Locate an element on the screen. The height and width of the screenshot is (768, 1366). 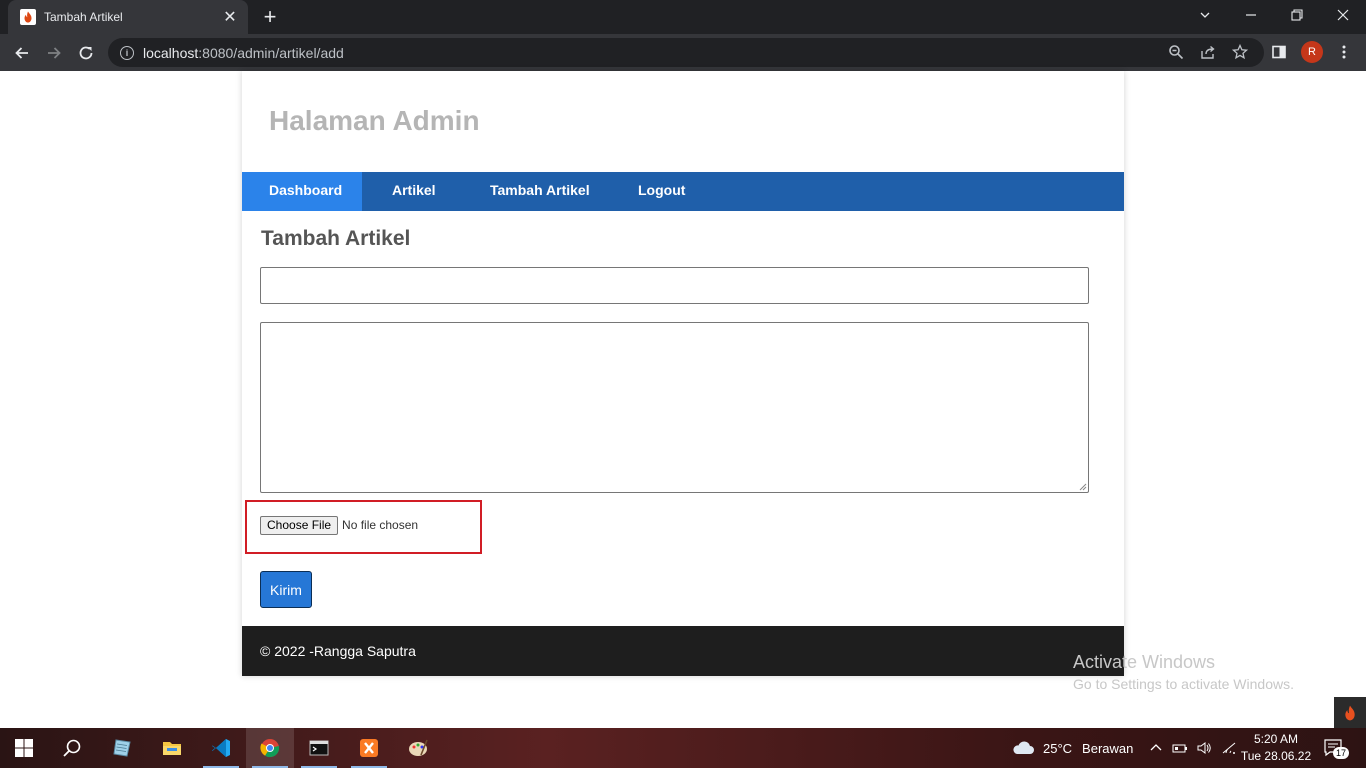
paint-icon is located at coordinates (418, 748).